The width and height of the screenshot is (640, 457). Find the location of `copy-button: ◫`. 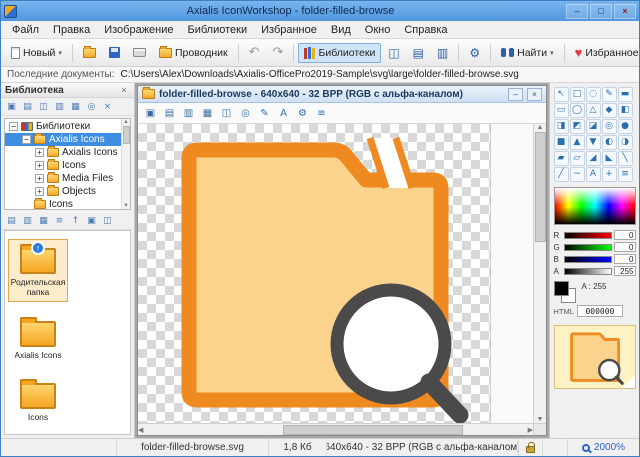

copy-button: ◫ is located at coordinates (393, 53).